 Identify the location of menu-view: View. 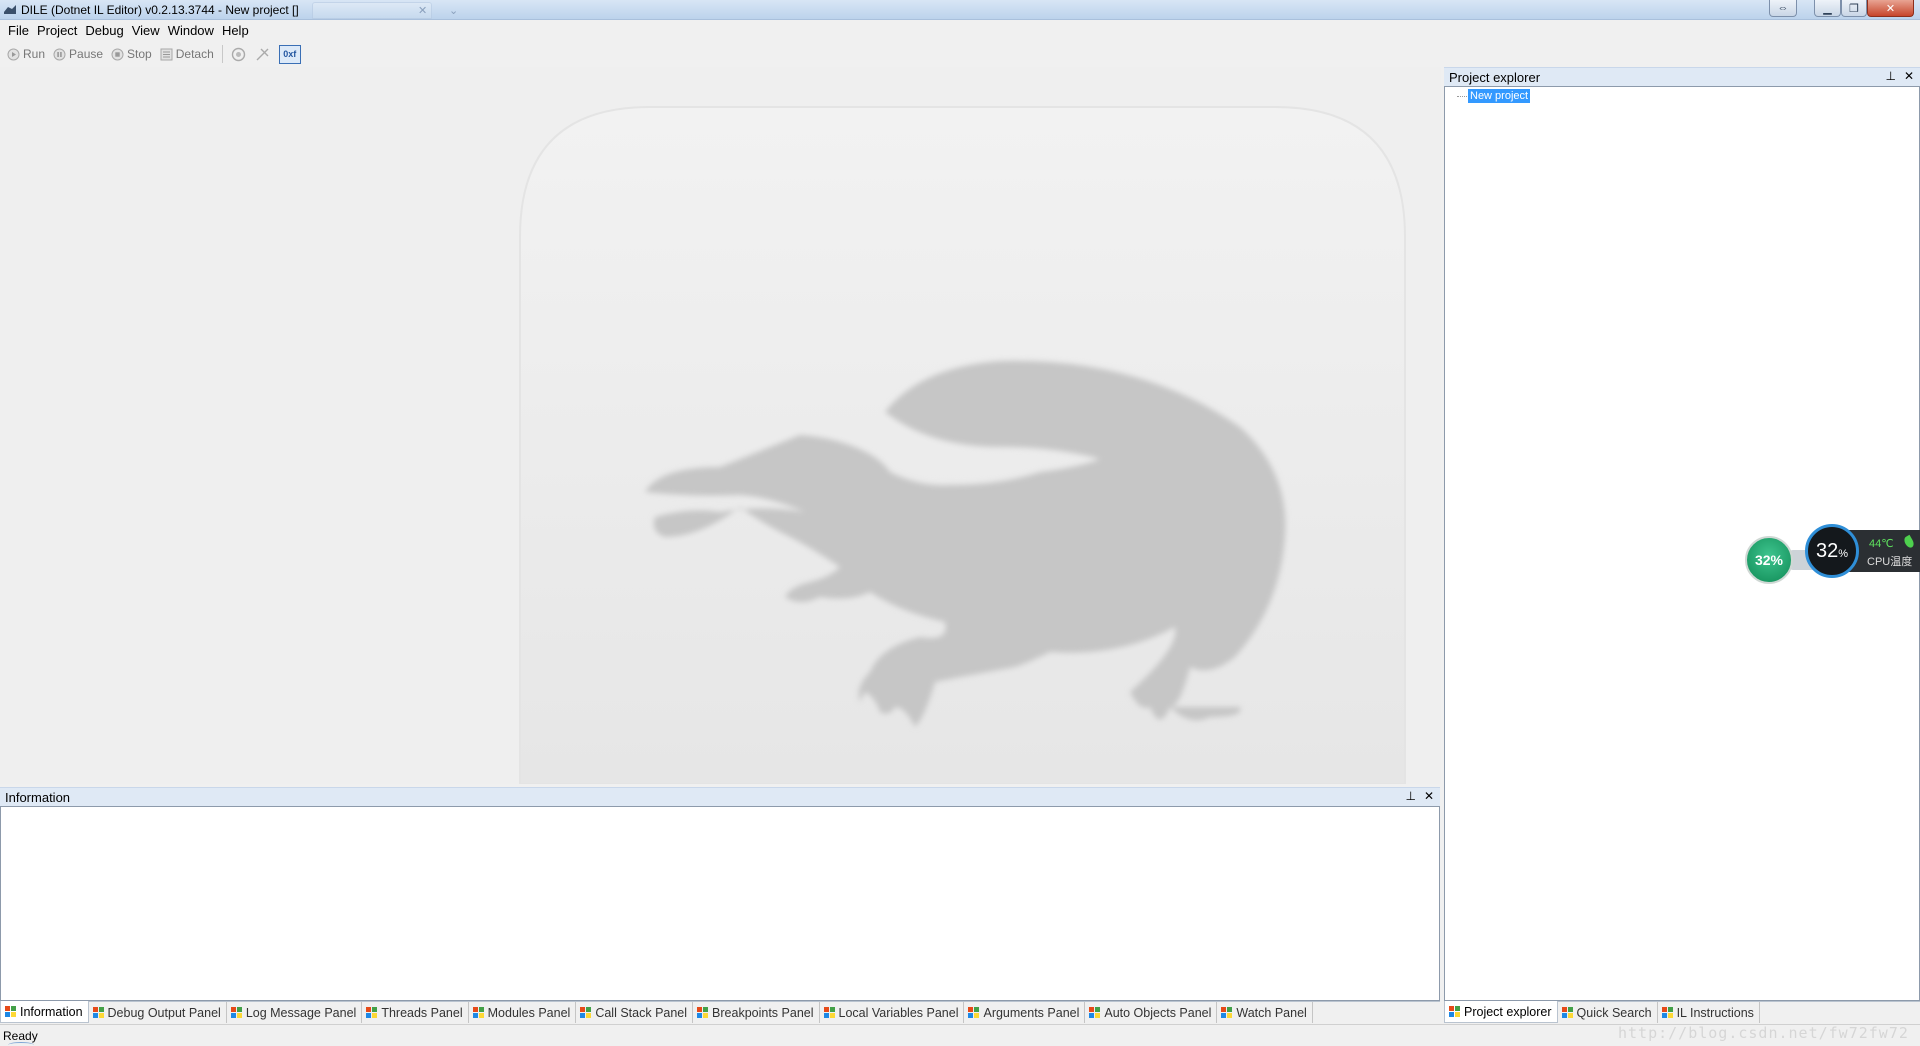
(146, 30).